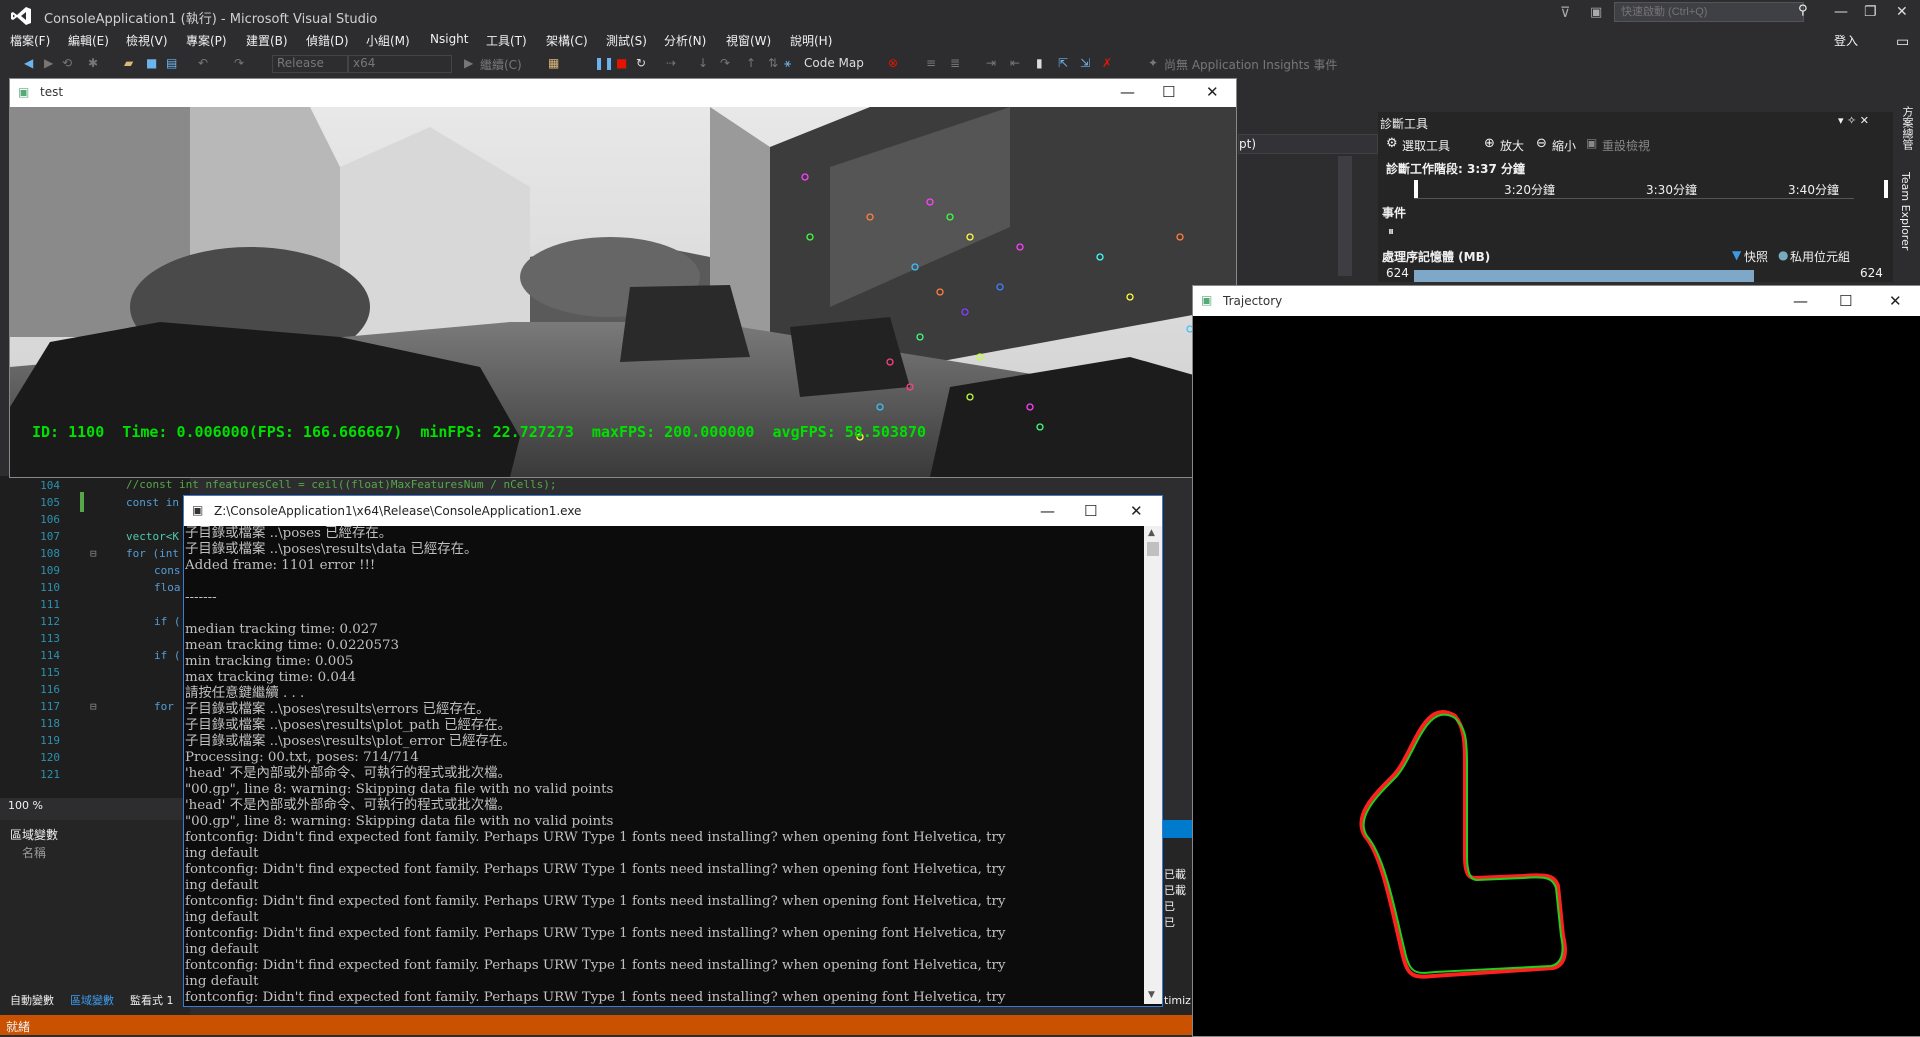 The height and width of the screenshot is (1037, 1920). What do you see at coordinates (811, 40) in the screenshot?
I see `menu-help: 說明(H)` at bounding box center [811, 40].